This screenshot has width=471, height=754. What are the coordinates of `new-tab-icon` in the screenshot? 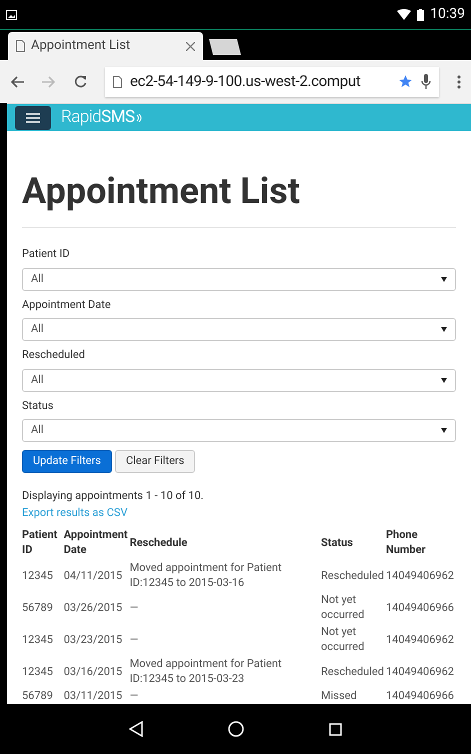 It's located at (225, 47).